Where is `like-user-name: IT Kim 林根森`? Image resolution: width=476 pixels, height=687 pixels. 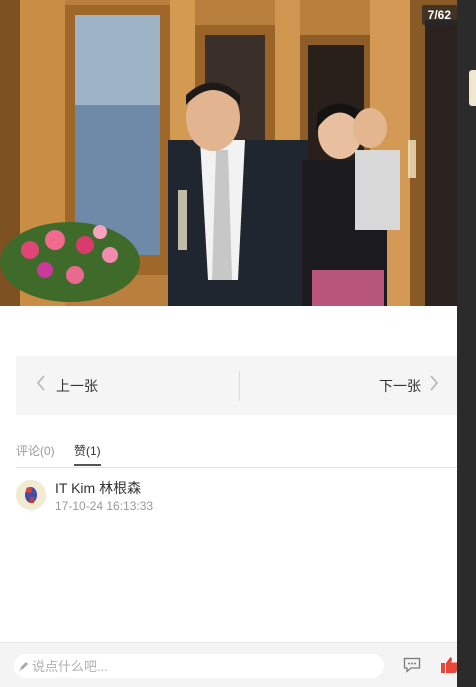 like-user-name: IT Kim 林根森 is located at coordinates (98, 488).